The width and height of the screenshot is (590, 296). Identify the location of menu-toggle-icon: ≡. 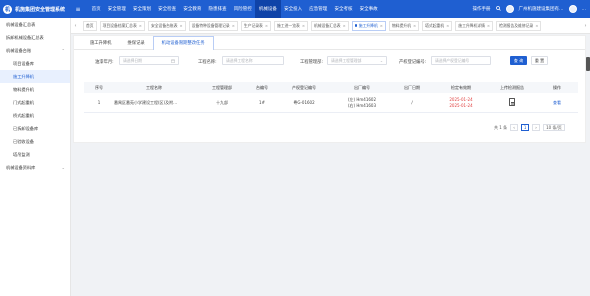
(78, 9).